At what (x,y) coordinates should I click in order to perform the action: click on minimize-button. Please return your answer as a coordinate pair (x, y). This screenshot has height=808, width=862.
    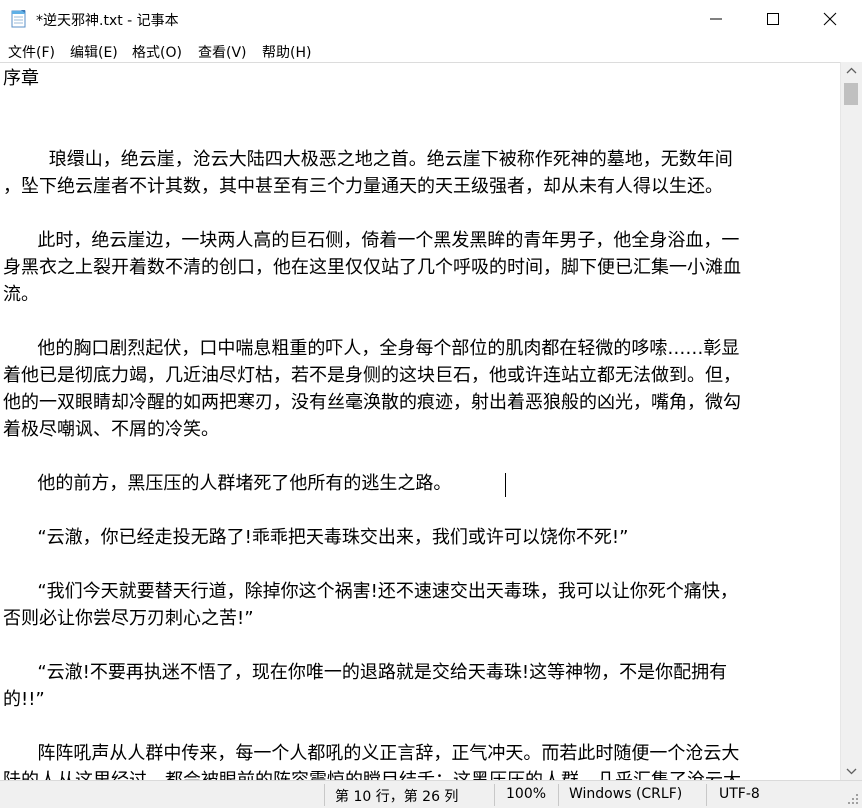
    Looking at the image, I should click on (717, 19).